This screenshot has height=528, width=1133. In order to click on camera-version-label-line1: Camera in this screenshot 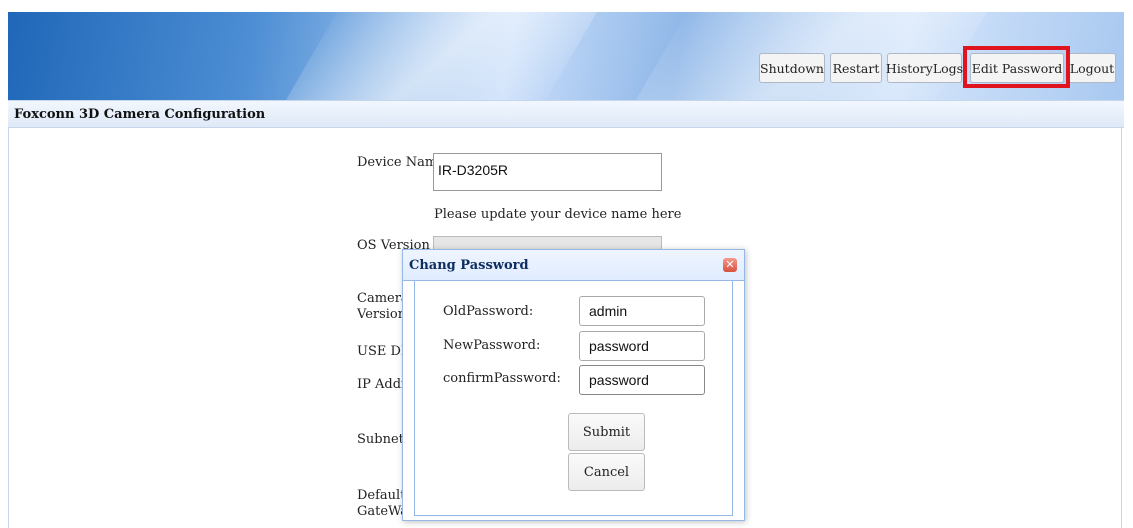, I will do `click(383, 298)`.